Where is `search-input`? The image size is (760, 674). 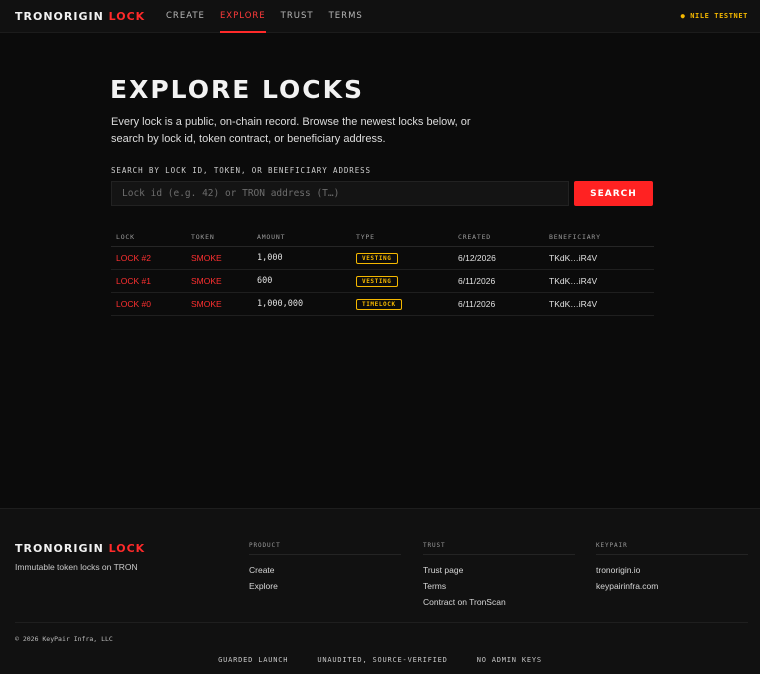 search-input is located at coordinates (340, 193).